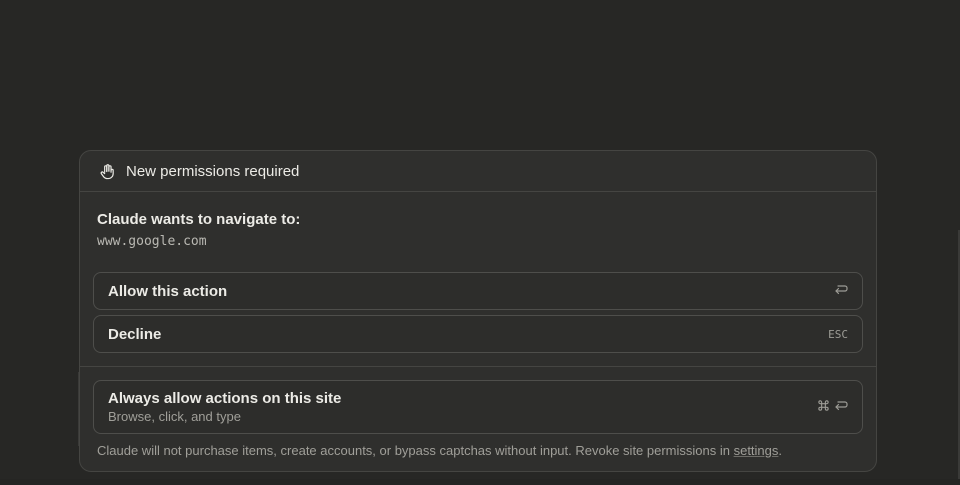  I want to click on decline-button: Decline ESC, so click(478, 334).